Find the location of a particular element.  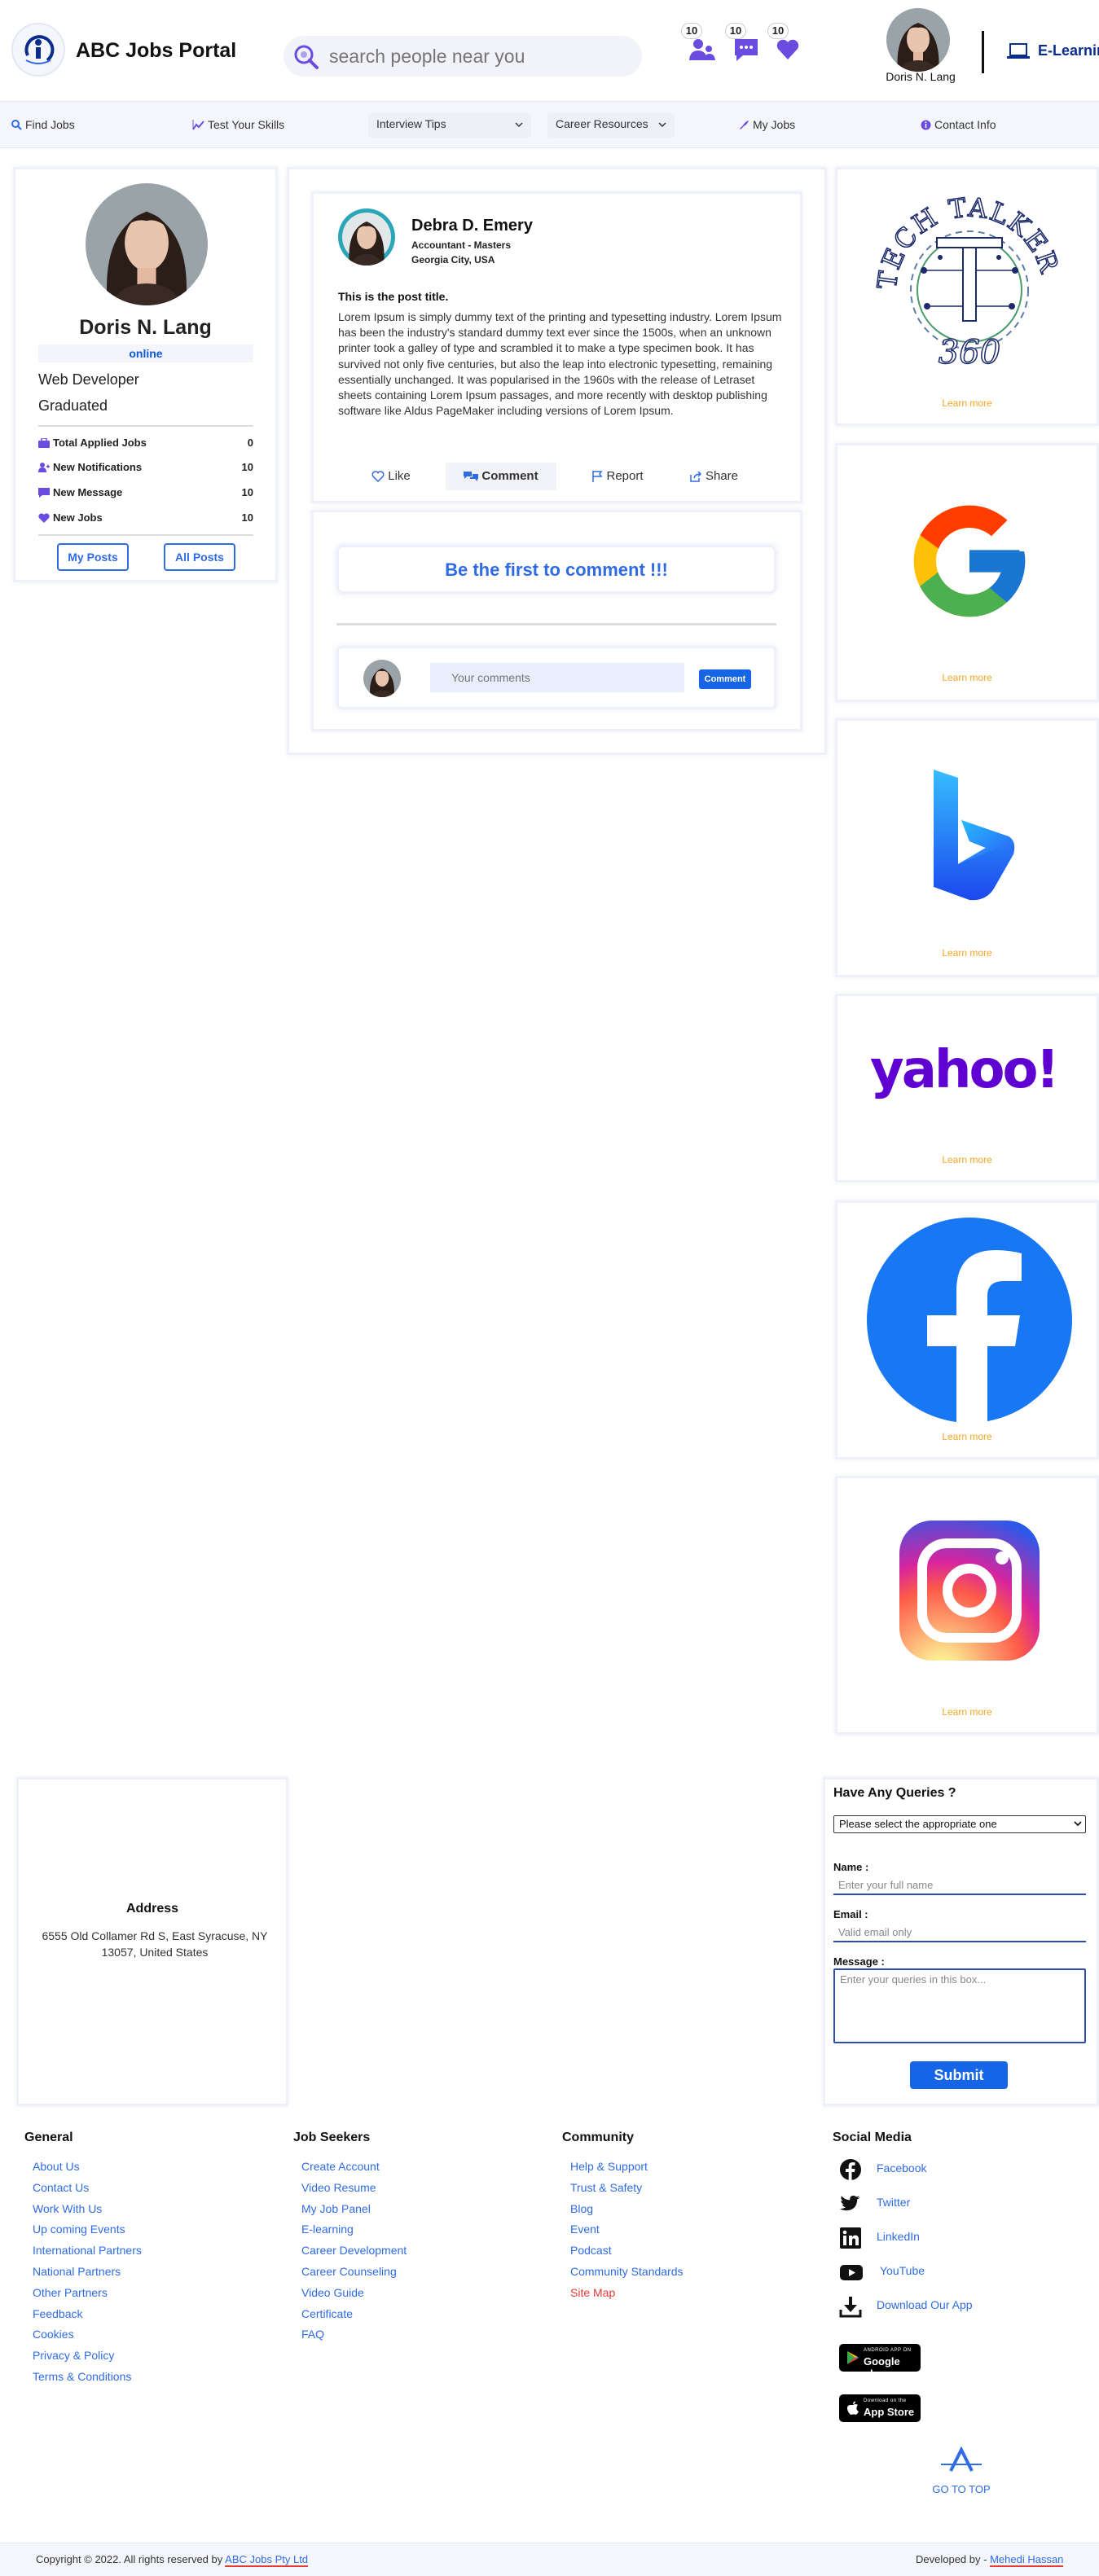

people-search is located at coordinates (463, 56).